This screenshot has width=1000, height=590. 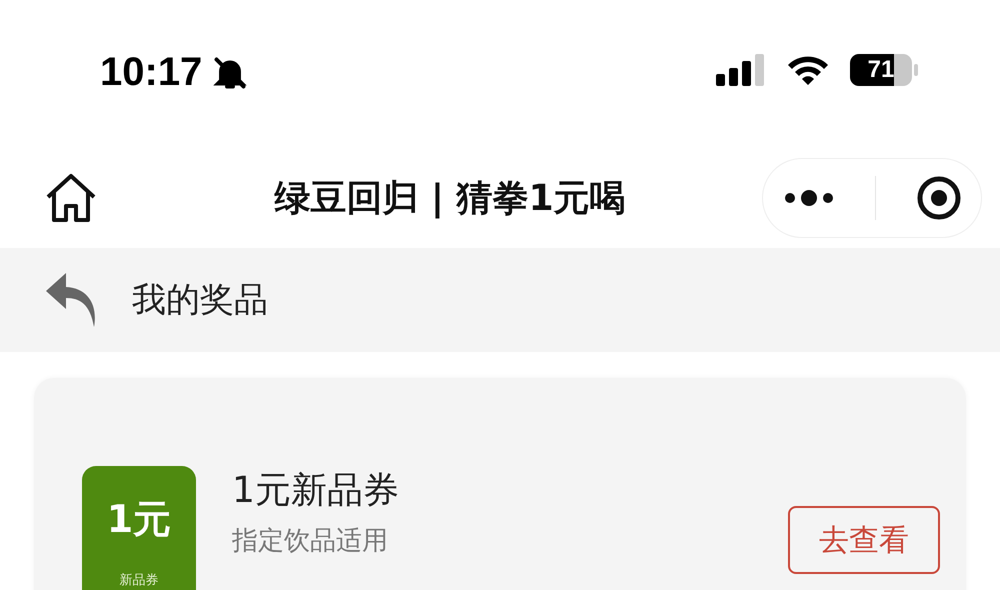 I want to click on section-title: 我的奖品, so click(x=200, y=300).